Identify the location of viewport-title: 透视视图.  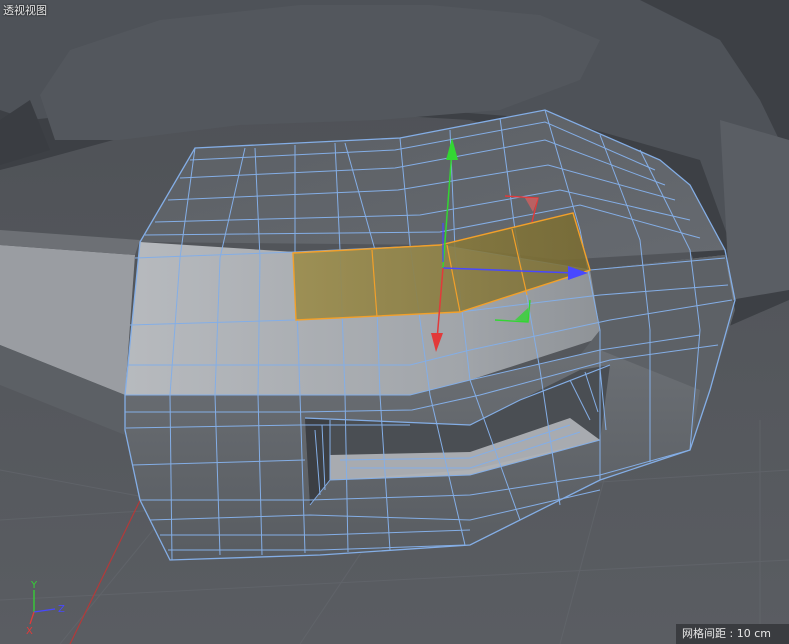
(25, 10).